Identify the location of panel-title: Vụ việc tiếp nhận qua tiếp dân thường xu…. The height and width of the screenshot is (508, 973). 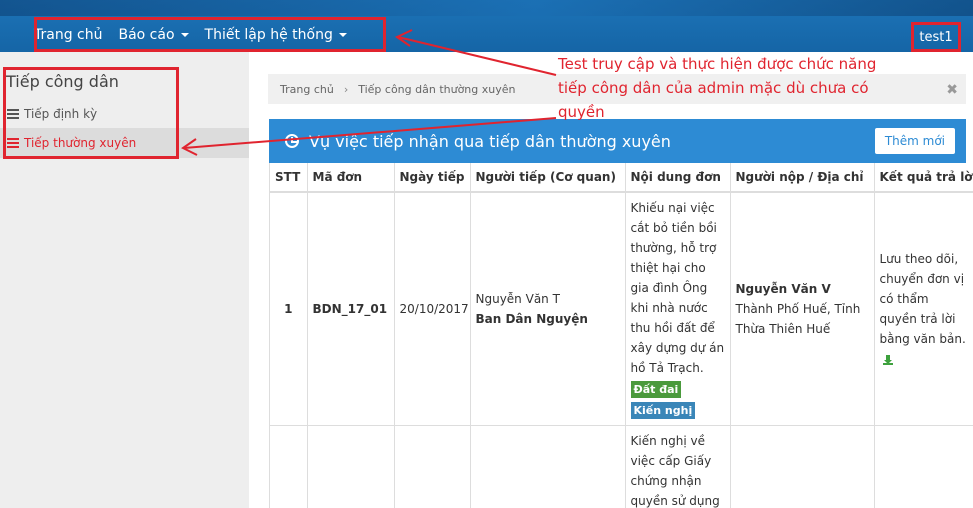
(490, 141).